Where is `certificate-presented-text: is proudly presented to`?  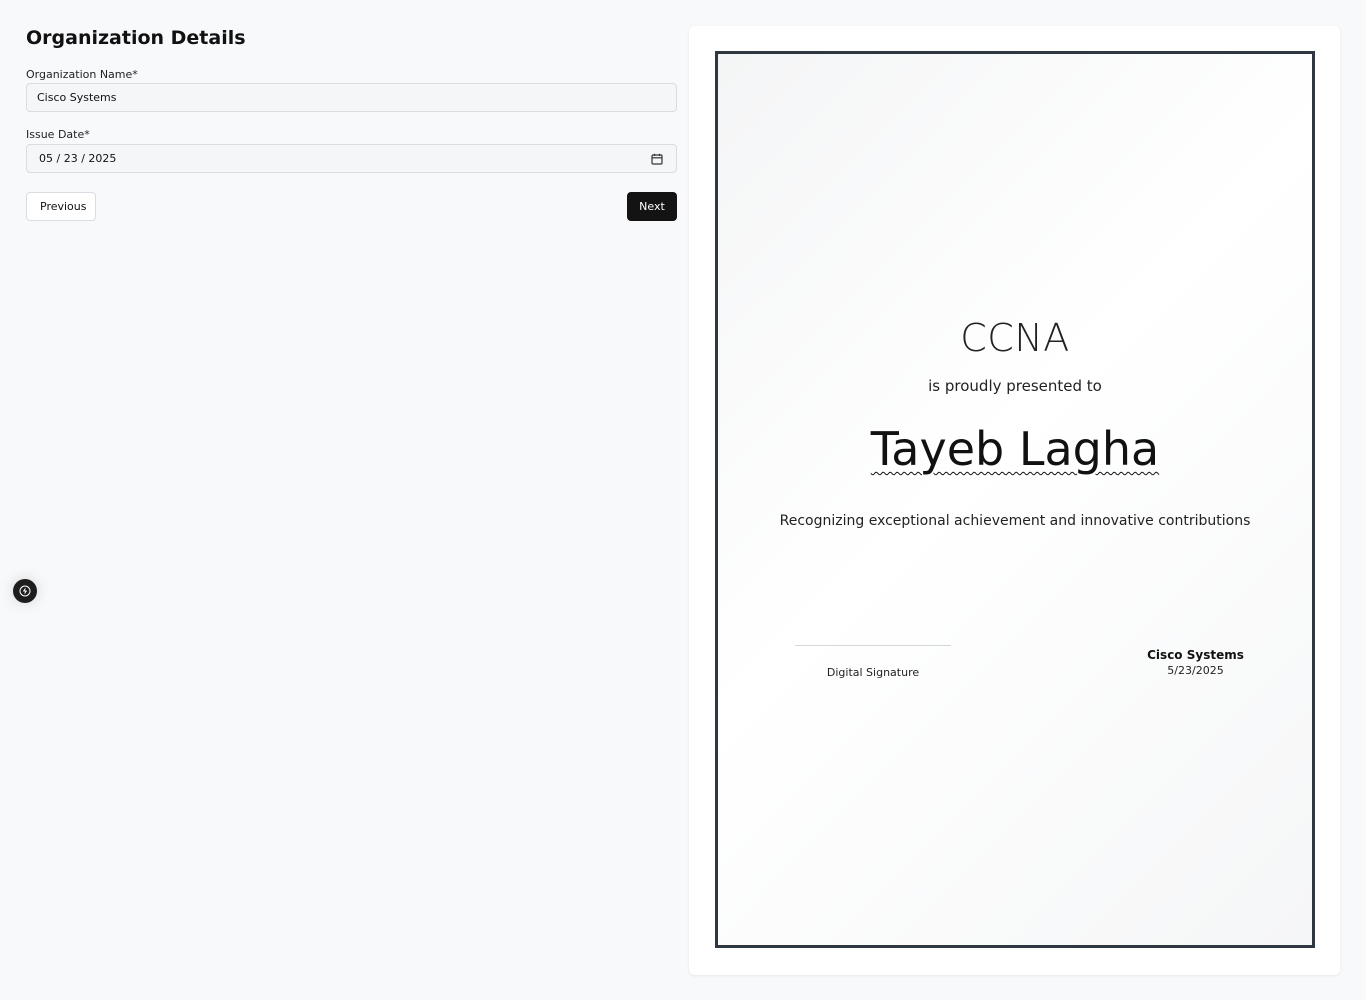
certificate-presented-text: is proudly presented to is located at coordinates (1015, 386).